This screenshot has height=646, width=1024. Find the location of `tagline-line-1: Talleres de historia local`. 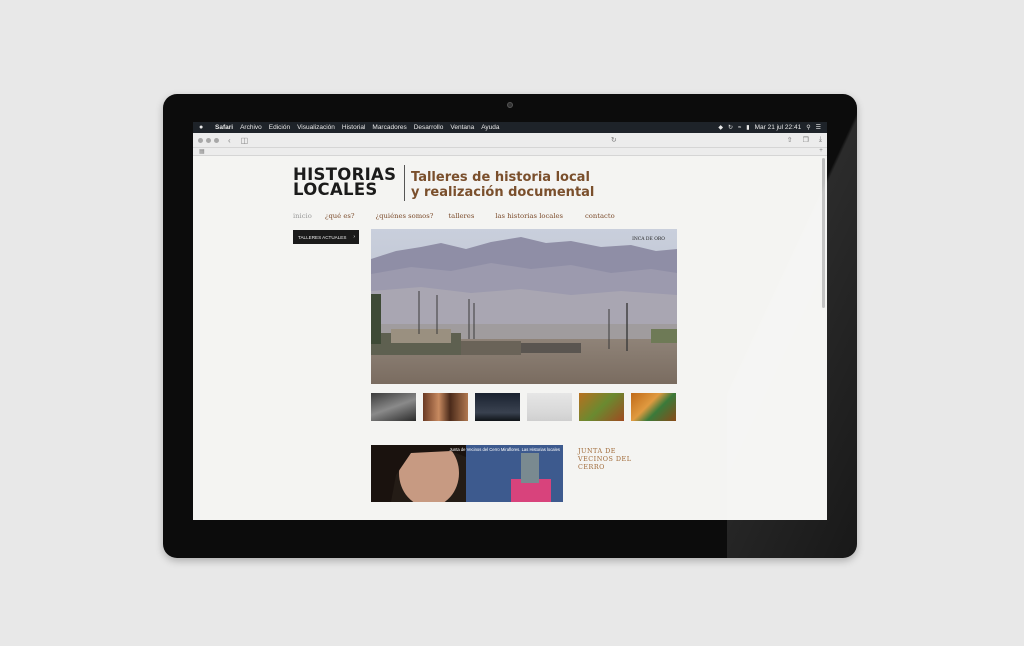

tagline-line-1: Talleres de historia local is located at coordinates (500, 177).